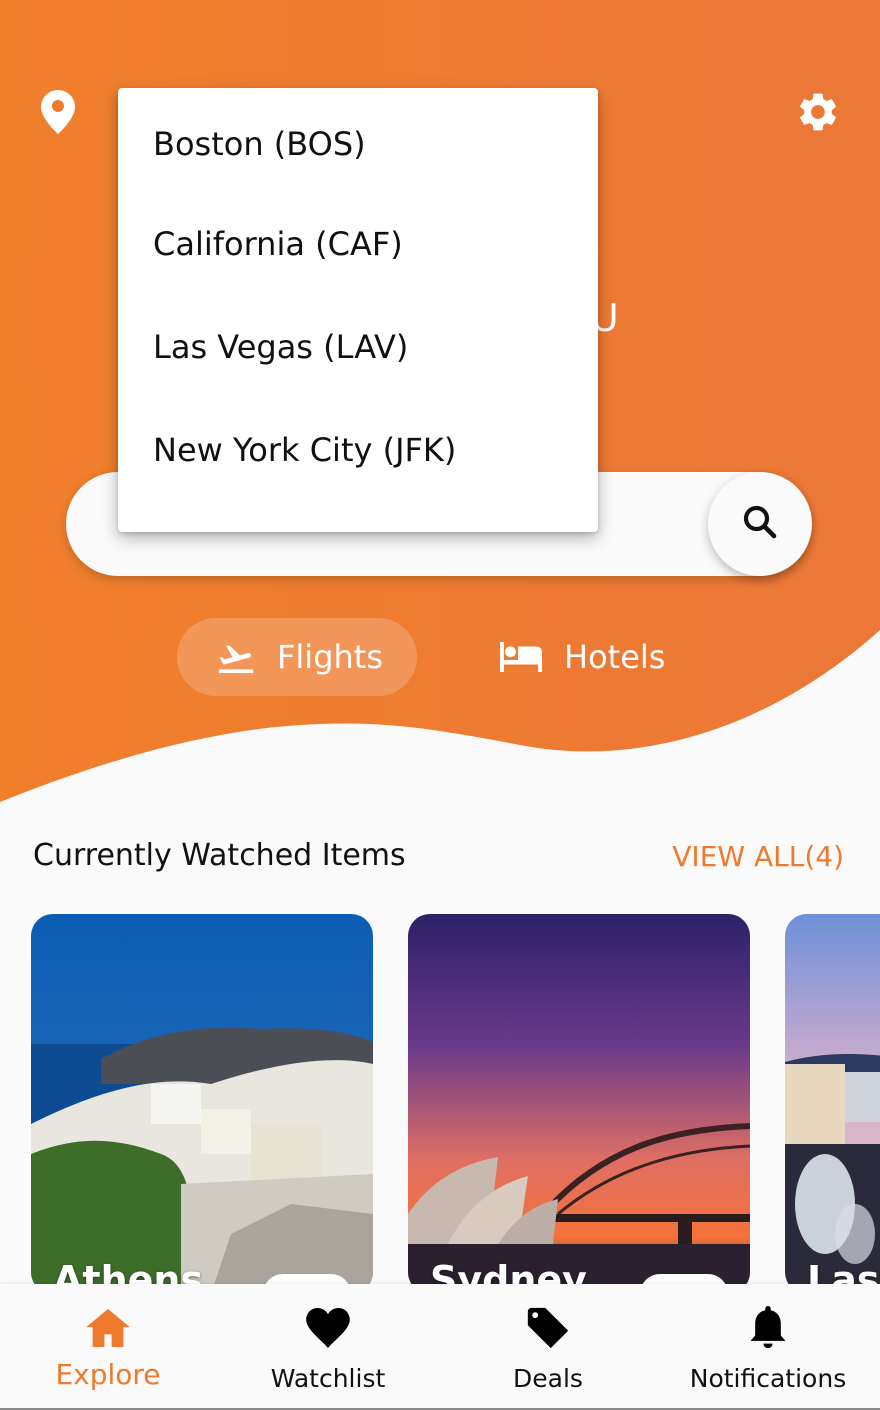 This screenshot has height=1410, width=880. I want to click on nav-watchlist-label: Watchlist, so click(328, 1378).